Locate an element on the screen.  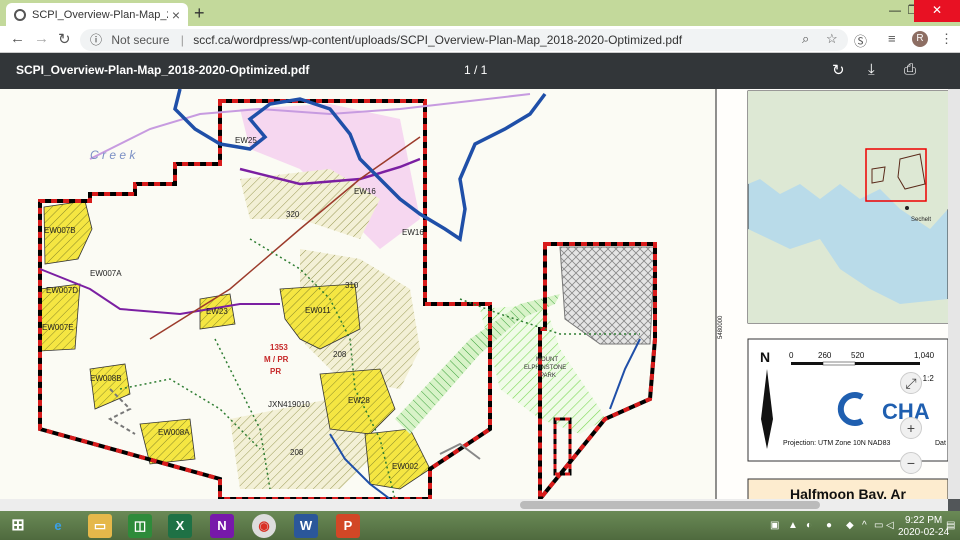
chrome-icon: ◉ is located at coordinates (264, 526).